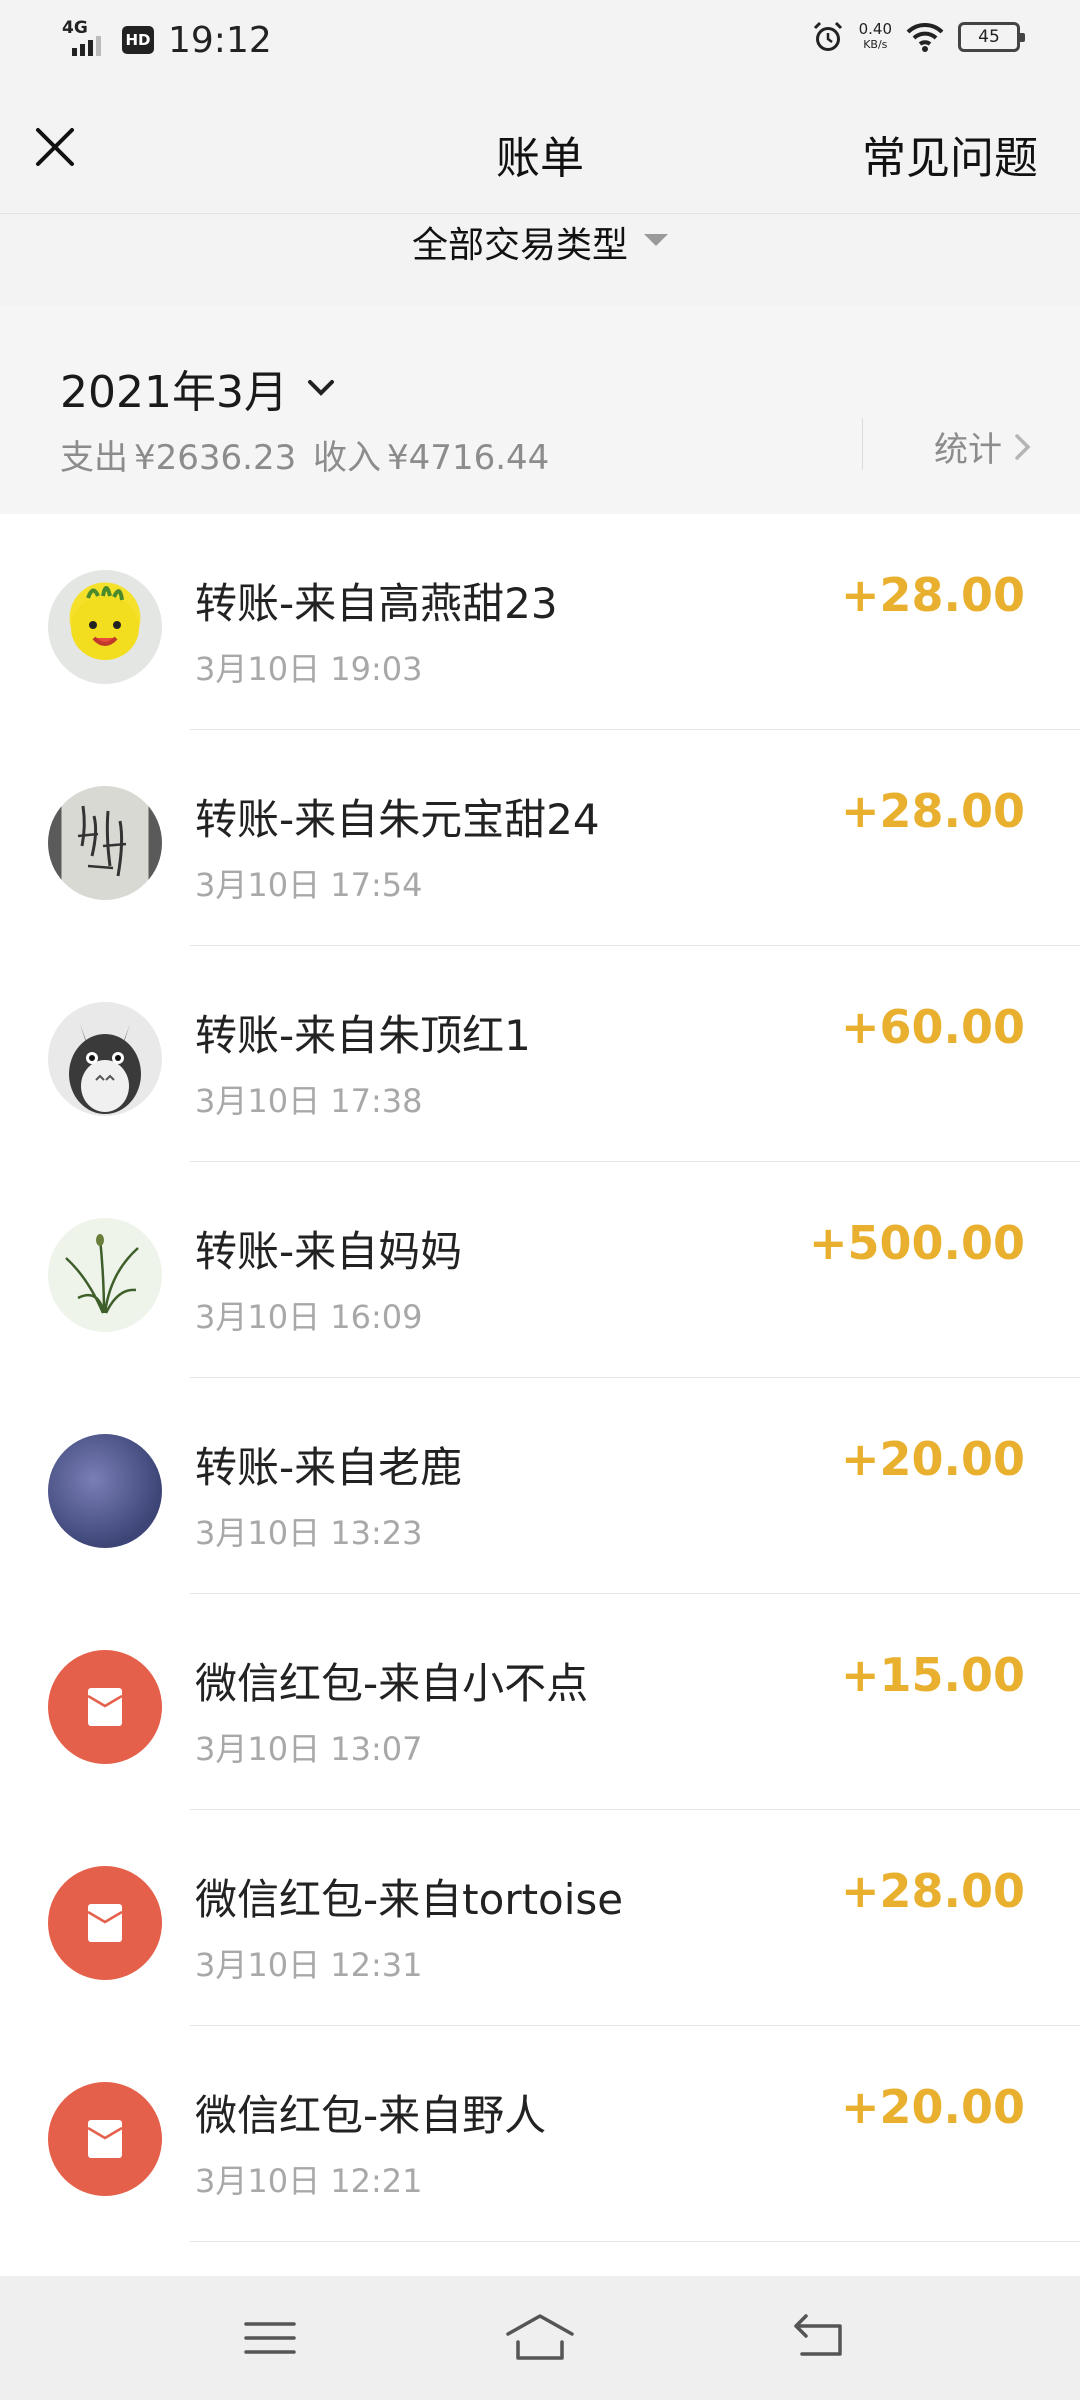  I want to click on hd-icon: HD, so click(138, 40).